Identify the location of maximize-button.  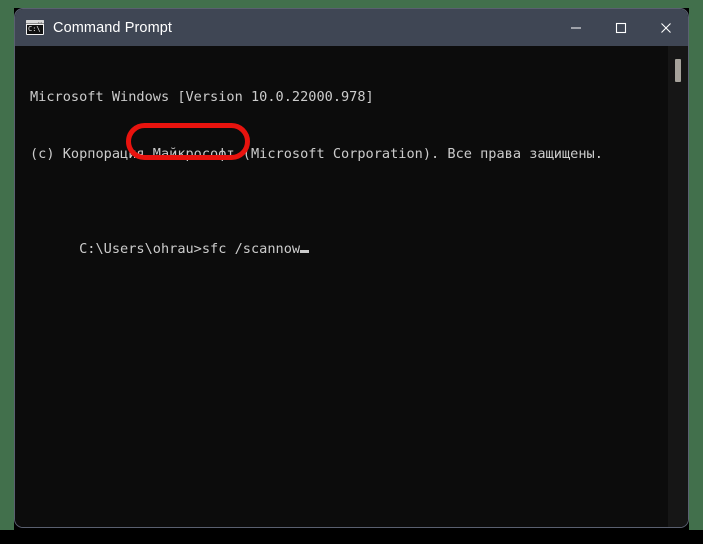
(620, 27).